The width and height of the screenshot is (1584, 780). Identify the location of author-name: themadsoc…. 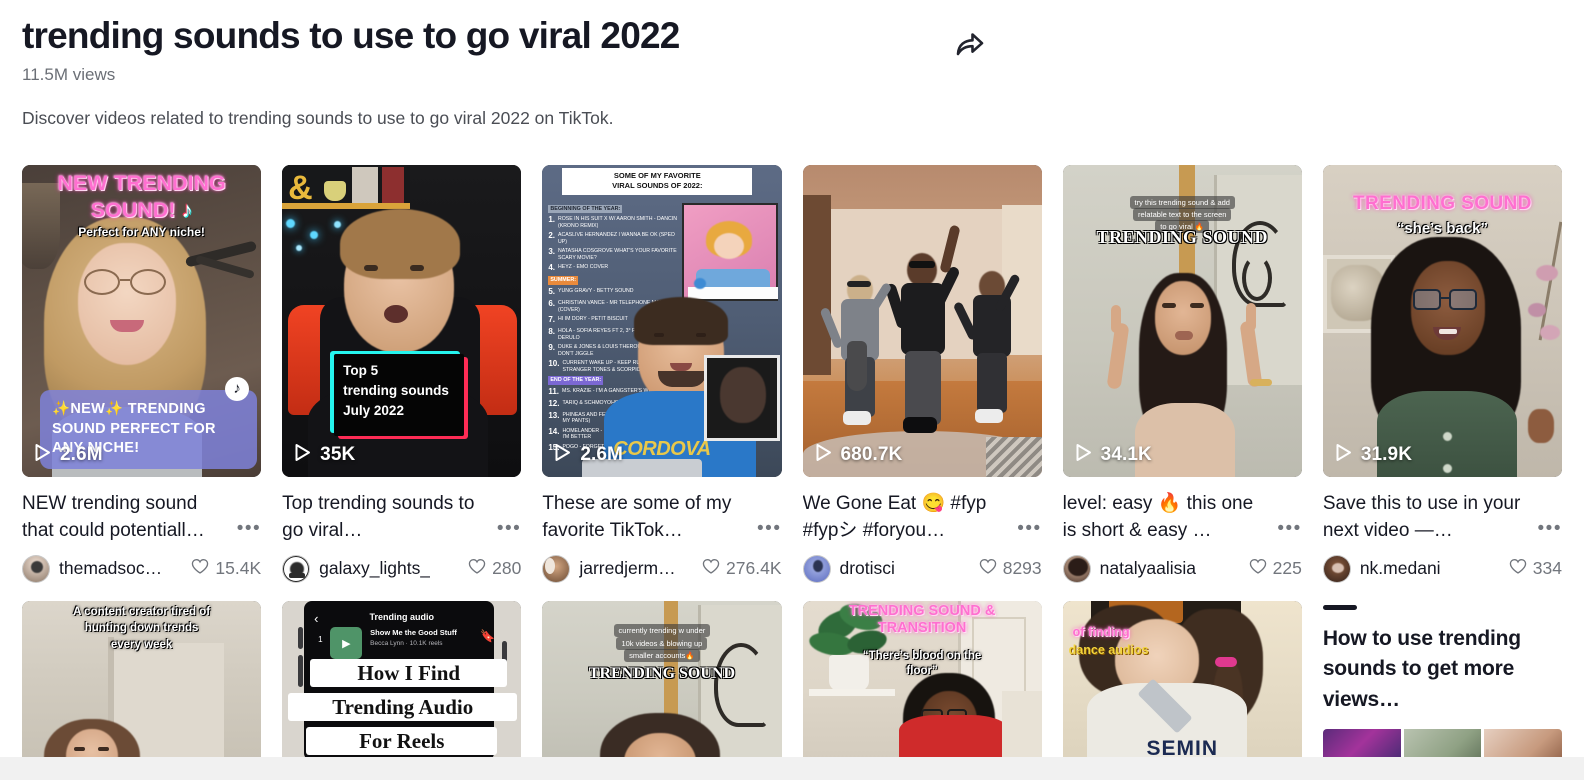
(111, 568).